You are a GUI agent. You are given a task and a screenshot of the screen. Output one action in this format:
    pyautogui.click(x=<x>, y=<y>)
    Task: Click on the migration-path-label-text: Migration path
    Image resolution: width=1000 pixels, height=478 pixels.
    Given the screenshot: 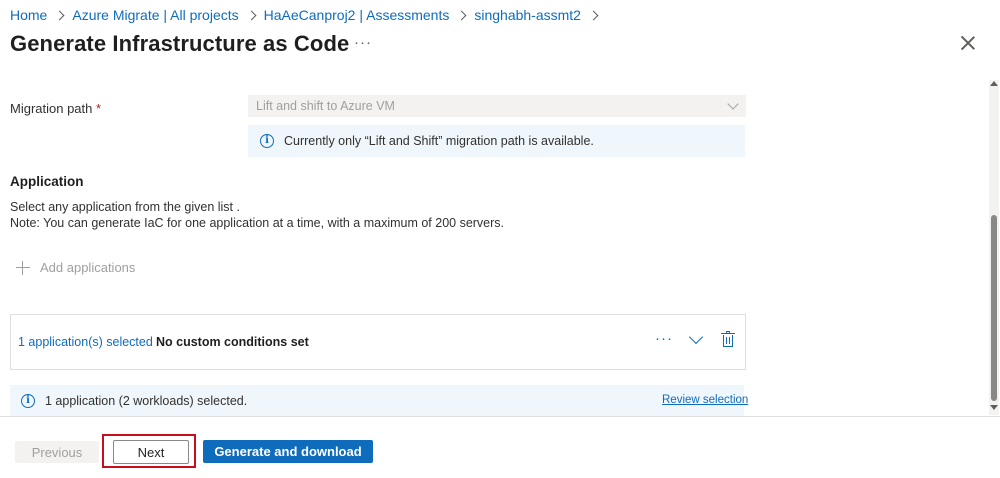 What is the action you would take?
    pyautogui.click(x=51, y=108)
    